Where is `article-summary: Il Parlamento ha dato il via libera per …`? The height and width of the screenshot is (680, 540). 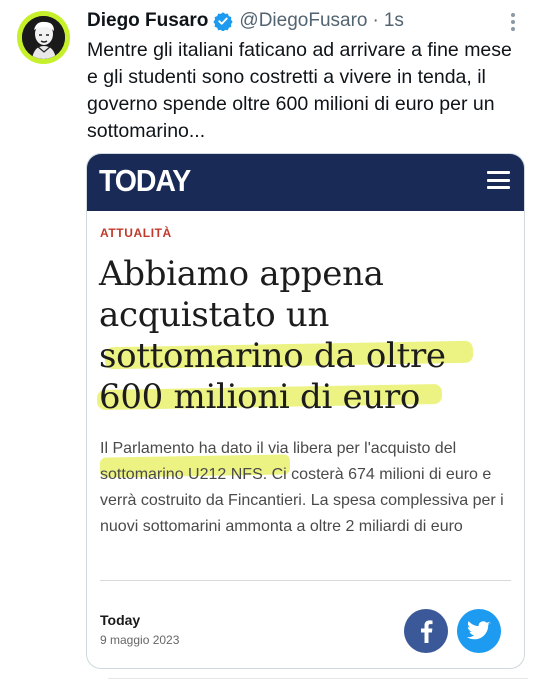
article-summary: Il Parlamento ha dato il via libera per … is located at coordinates (302, 487).